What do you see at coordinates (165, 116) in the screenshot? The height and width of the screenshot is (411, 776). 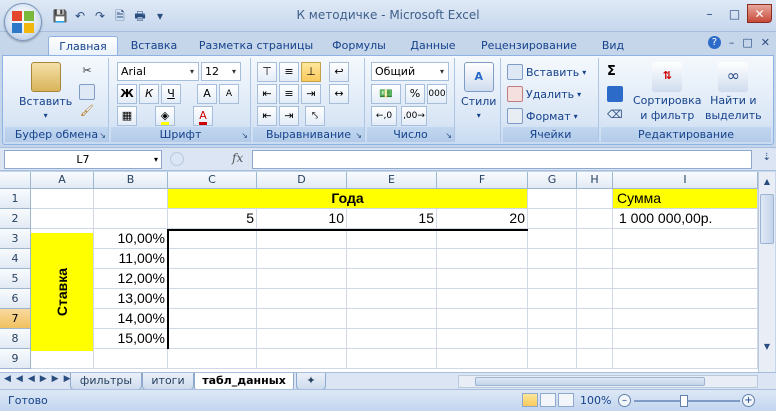 I see `fill-color-button: ◈` at bounding box center [165, 116].